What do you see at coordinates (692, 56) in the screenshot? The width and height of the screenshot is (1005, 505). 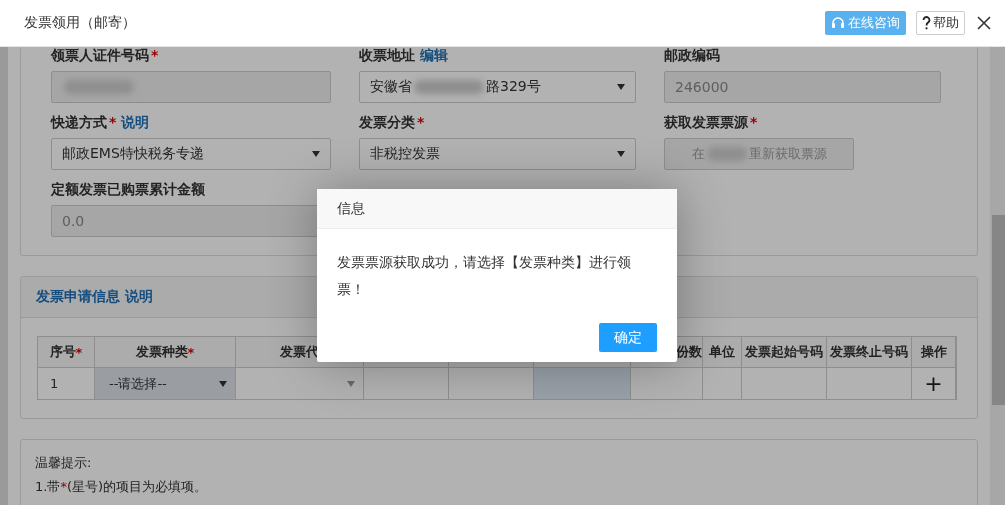 I see `field-label: 邮政编码` at bounding box center [692, 56].